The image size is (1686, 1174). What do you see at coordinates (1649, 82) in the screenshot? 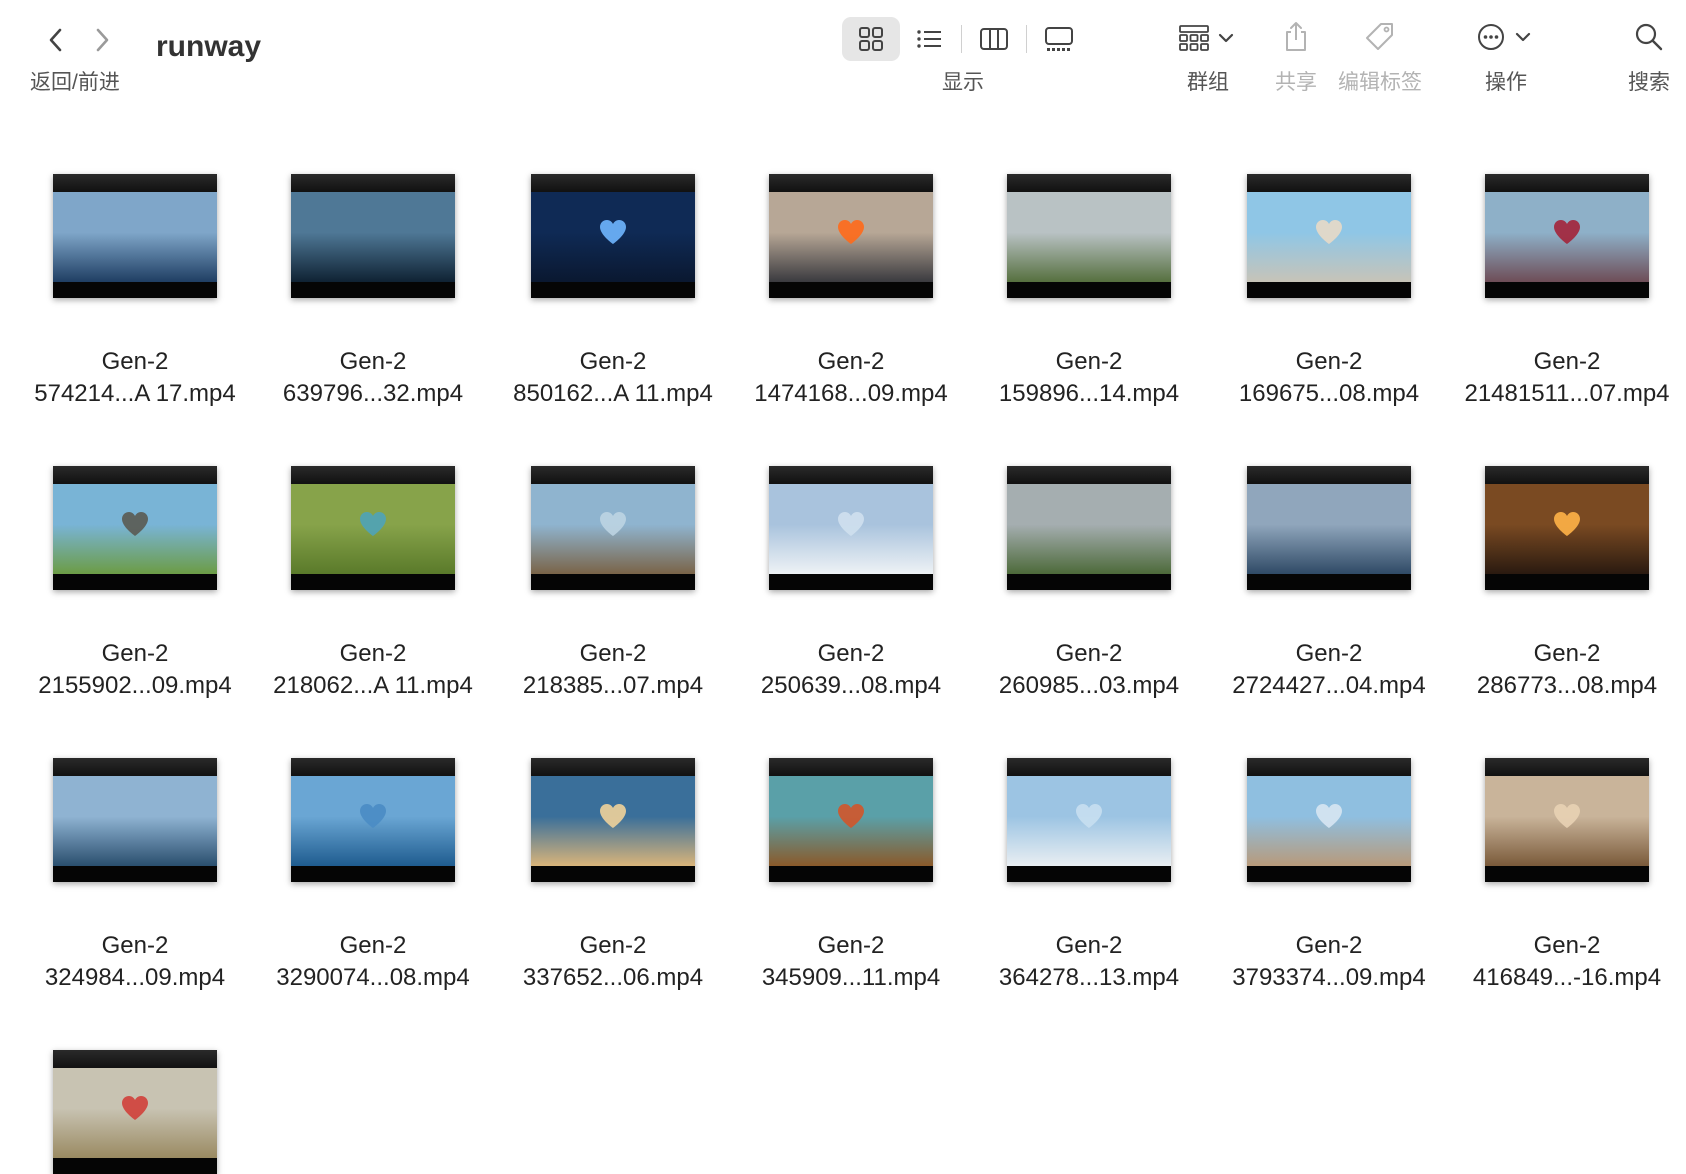
I see `search-label: 搜索` at bounding box center [1649, 82].